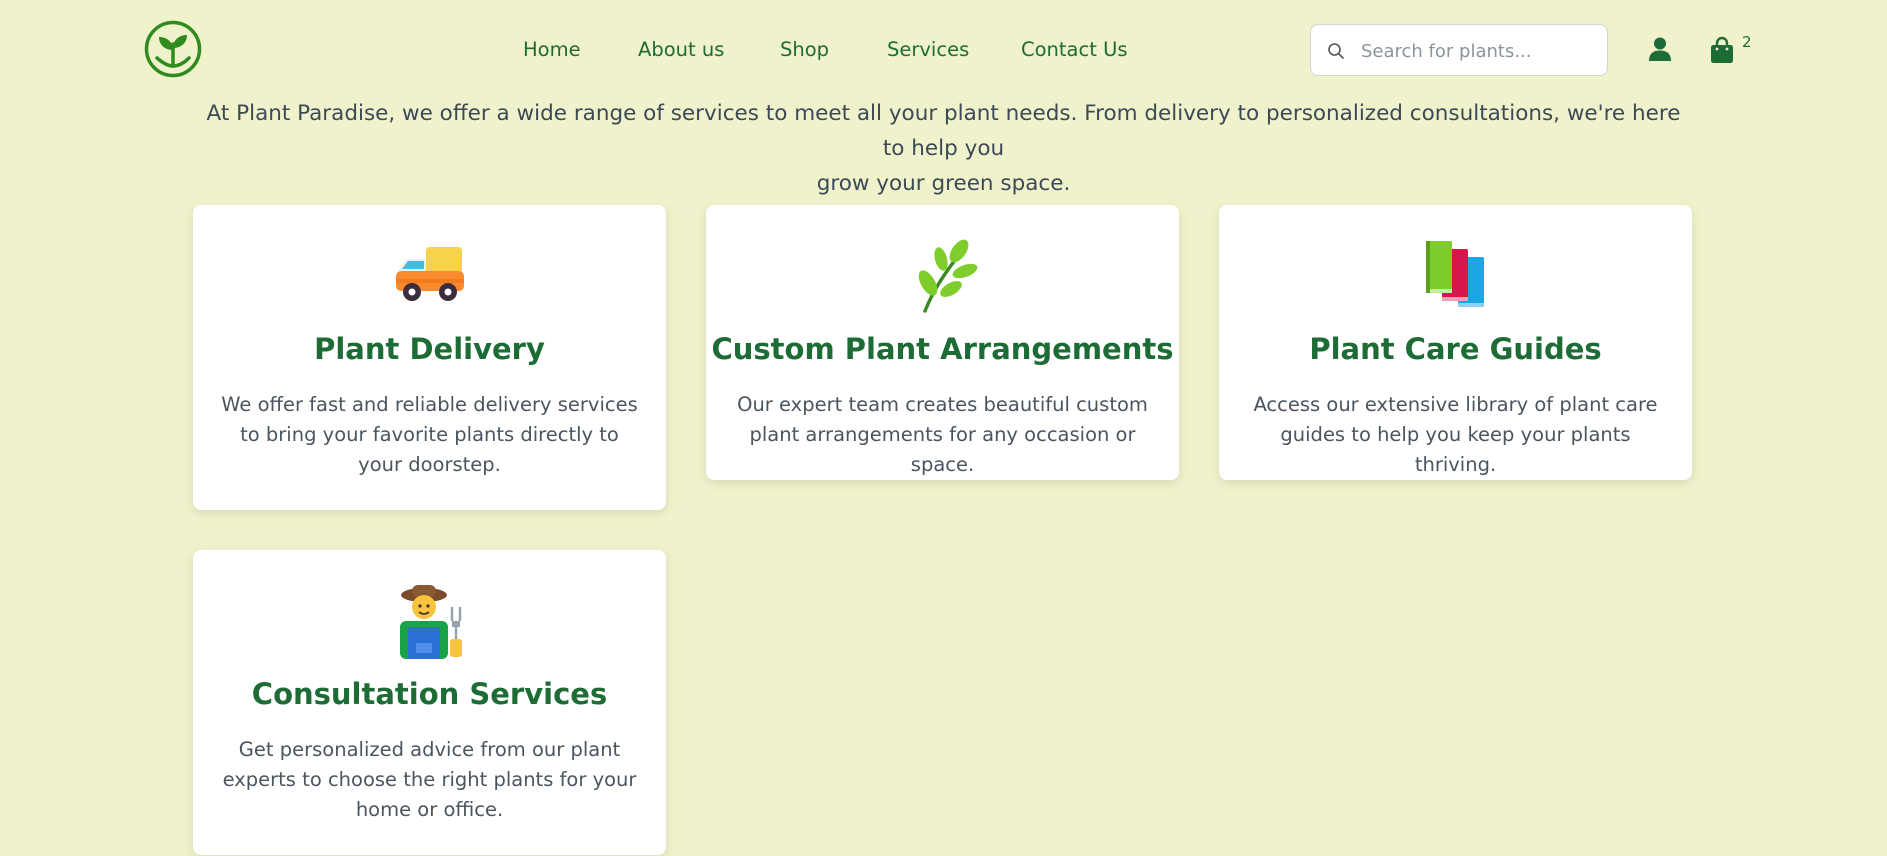 This screenshot has width=1887, height=856. What do you see at coordinates (947, 276) in the screenshot?
I see `herb-icon` at bounding box center [947, 276].